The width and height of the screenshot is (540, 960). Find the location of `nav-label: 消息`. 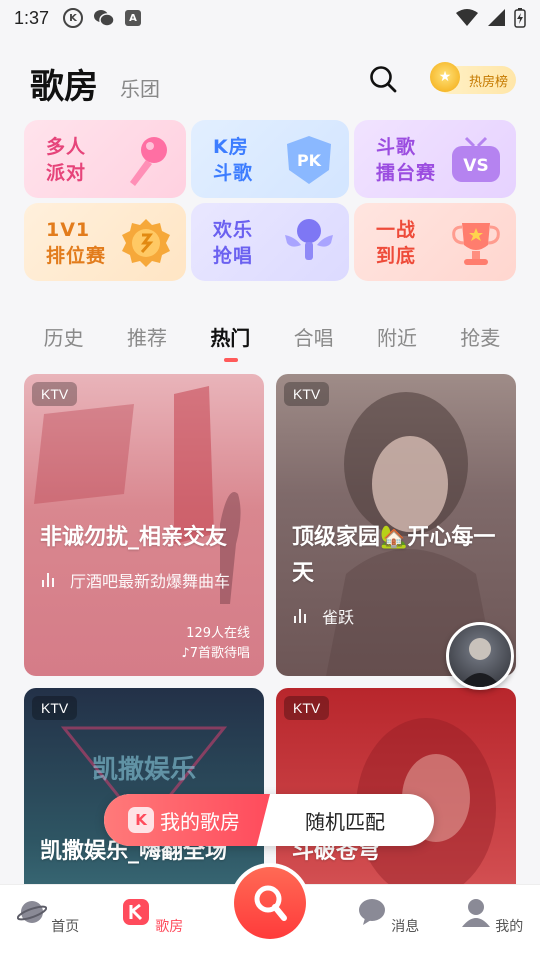

nav-label: 消息 is located at coordinates (405, 927).